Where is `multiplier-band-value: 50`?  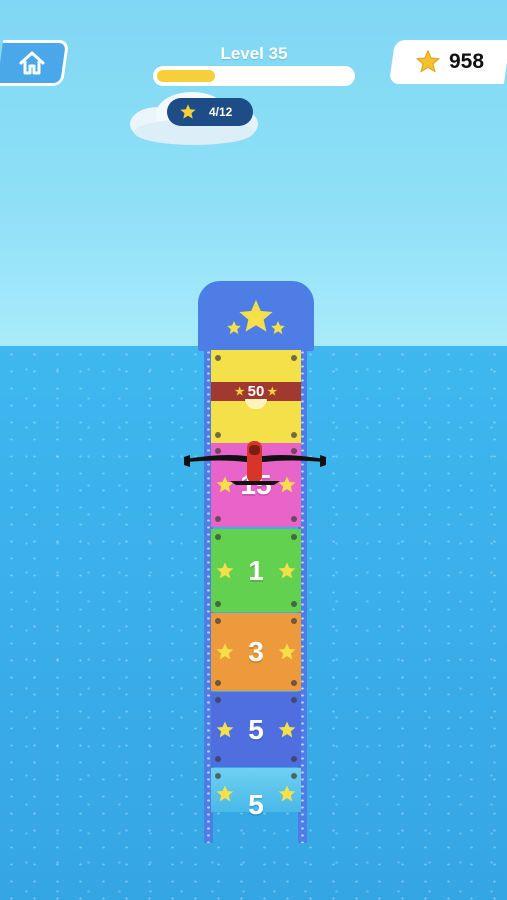 multiplier-band-value: 50 is located at coordinates (256, 391).